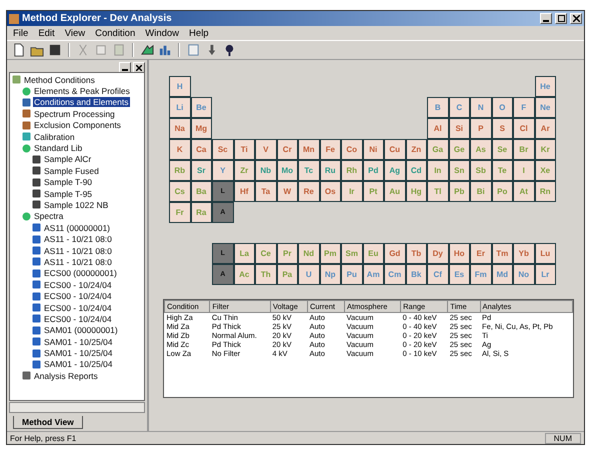 The height and width of the screenshot is (451, 591). Describe the element at coordinates (67, 159) in the screenshot. I see `tree-item: Sample AlCr` at that location.